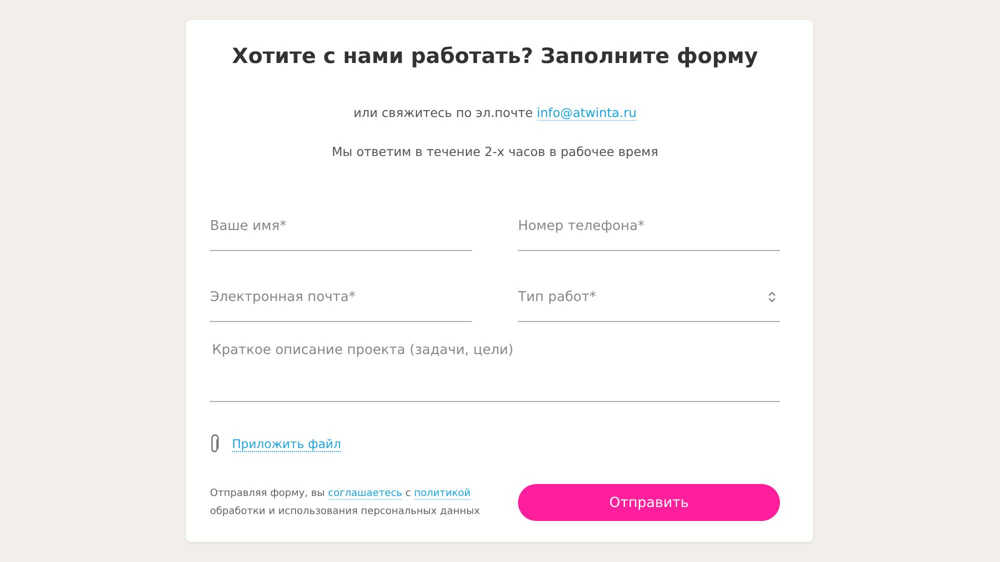  I want to click on text-field: Номер телефона*, so click(649, 226).